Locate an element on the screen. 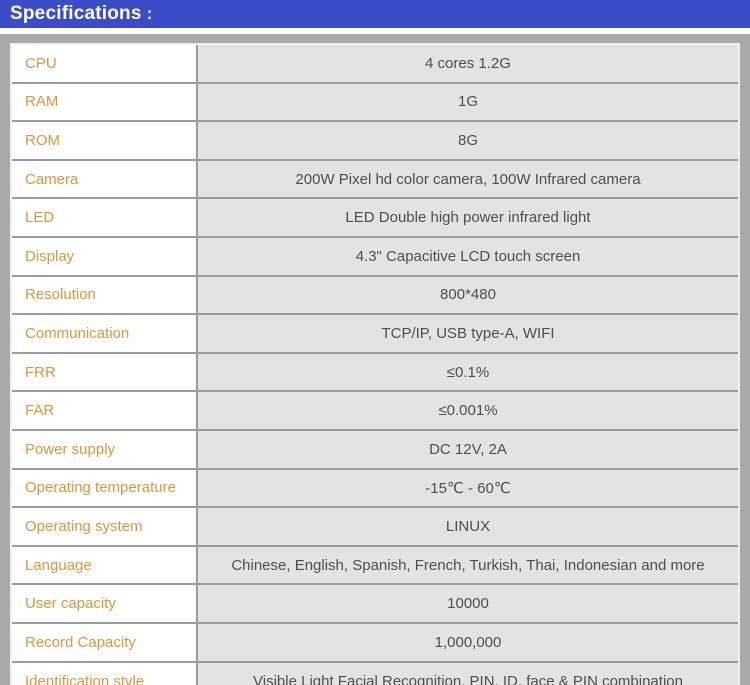 The image size is (750, 685). spec-value: 8G is located at coordinates (468, 140).